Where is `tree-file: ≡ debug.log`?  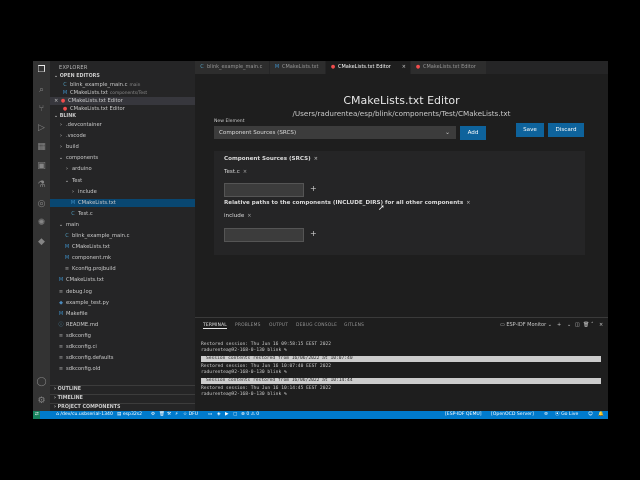
tree-file: ≡ debug.log is located at coordinates (126, 292).